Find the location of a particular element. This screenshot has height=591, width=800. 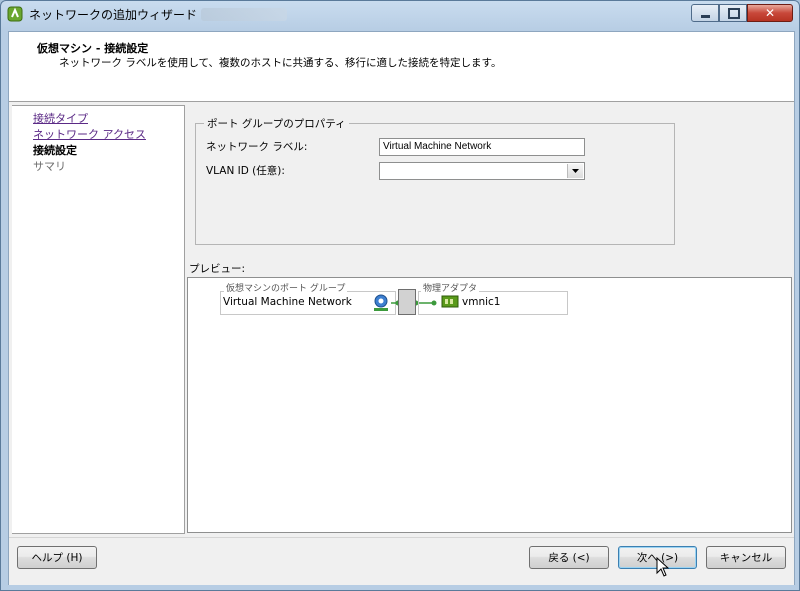

maximize-icon is located at coordinates (734, 13).